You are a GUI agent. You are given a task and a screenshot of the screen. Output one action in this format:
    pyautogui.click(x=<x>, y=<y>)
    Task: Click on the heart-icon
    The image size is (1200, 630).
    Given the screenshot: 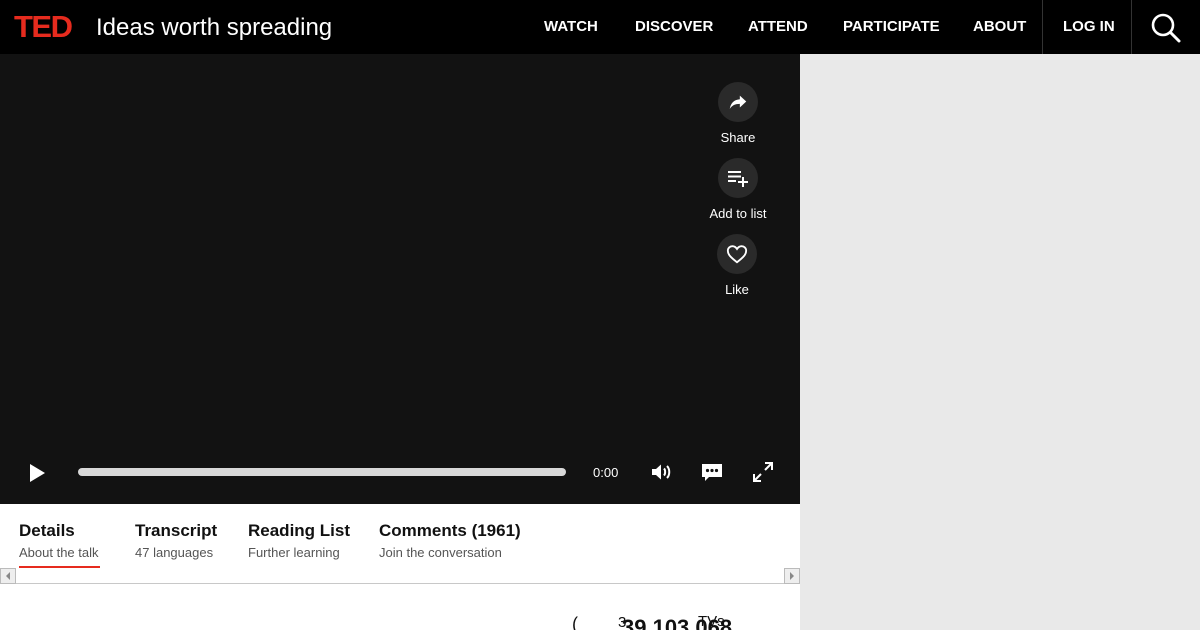 What is the action you would take?
    pyautogui.click(x=737, y=254)
    